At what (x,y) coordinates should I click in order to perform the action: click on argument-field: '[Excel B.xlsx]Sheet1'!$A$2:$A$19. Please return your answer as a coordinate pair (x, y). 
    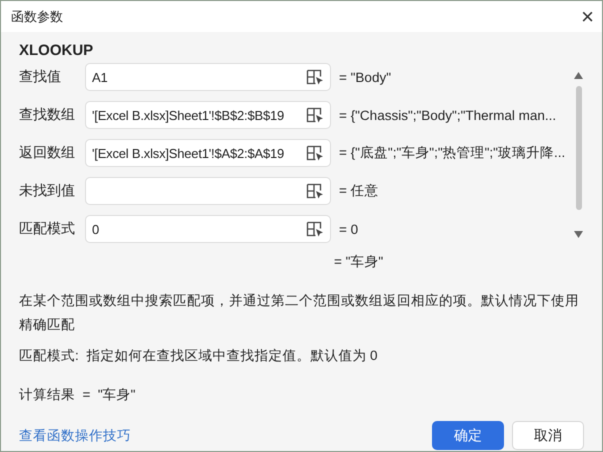
    Looking at the image, I should click on (208, 153).